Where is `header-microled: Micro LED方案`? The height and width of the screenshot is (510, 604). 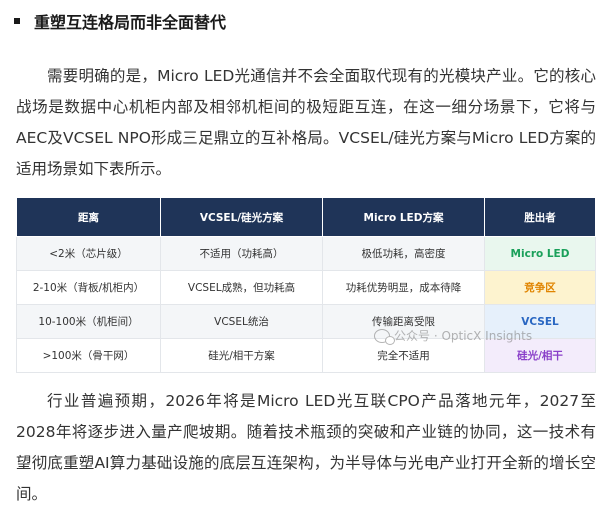 header-microled: Micro LED方案 is located at coordinates (403, 217).